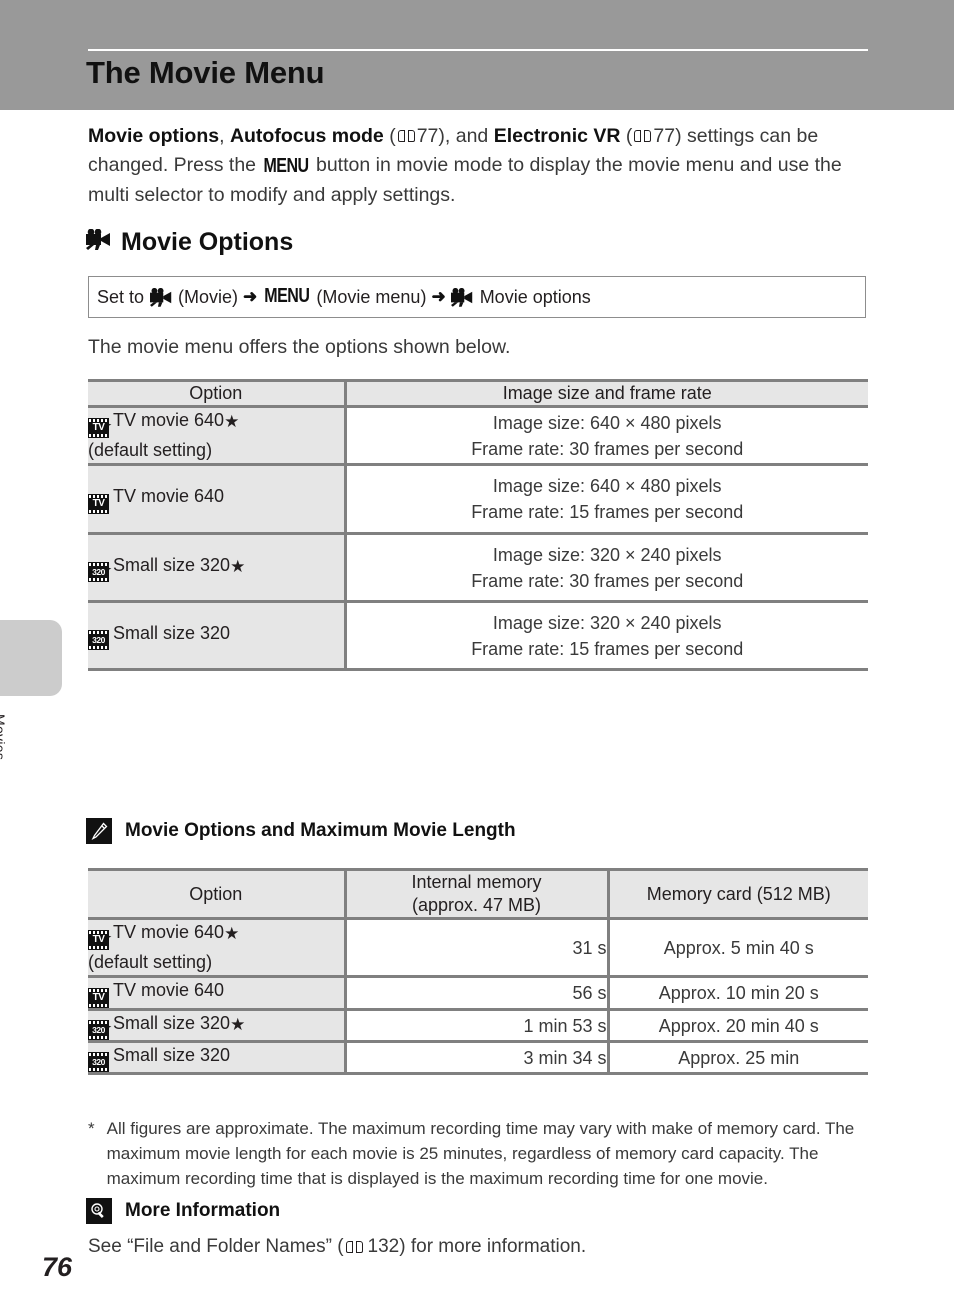 Image resolution: width=954 pixels, height=1314 pixels. Describe the element at coordinates (250, 296) in the screenshot. I see `arrow-right-icon: ➜` at that location.